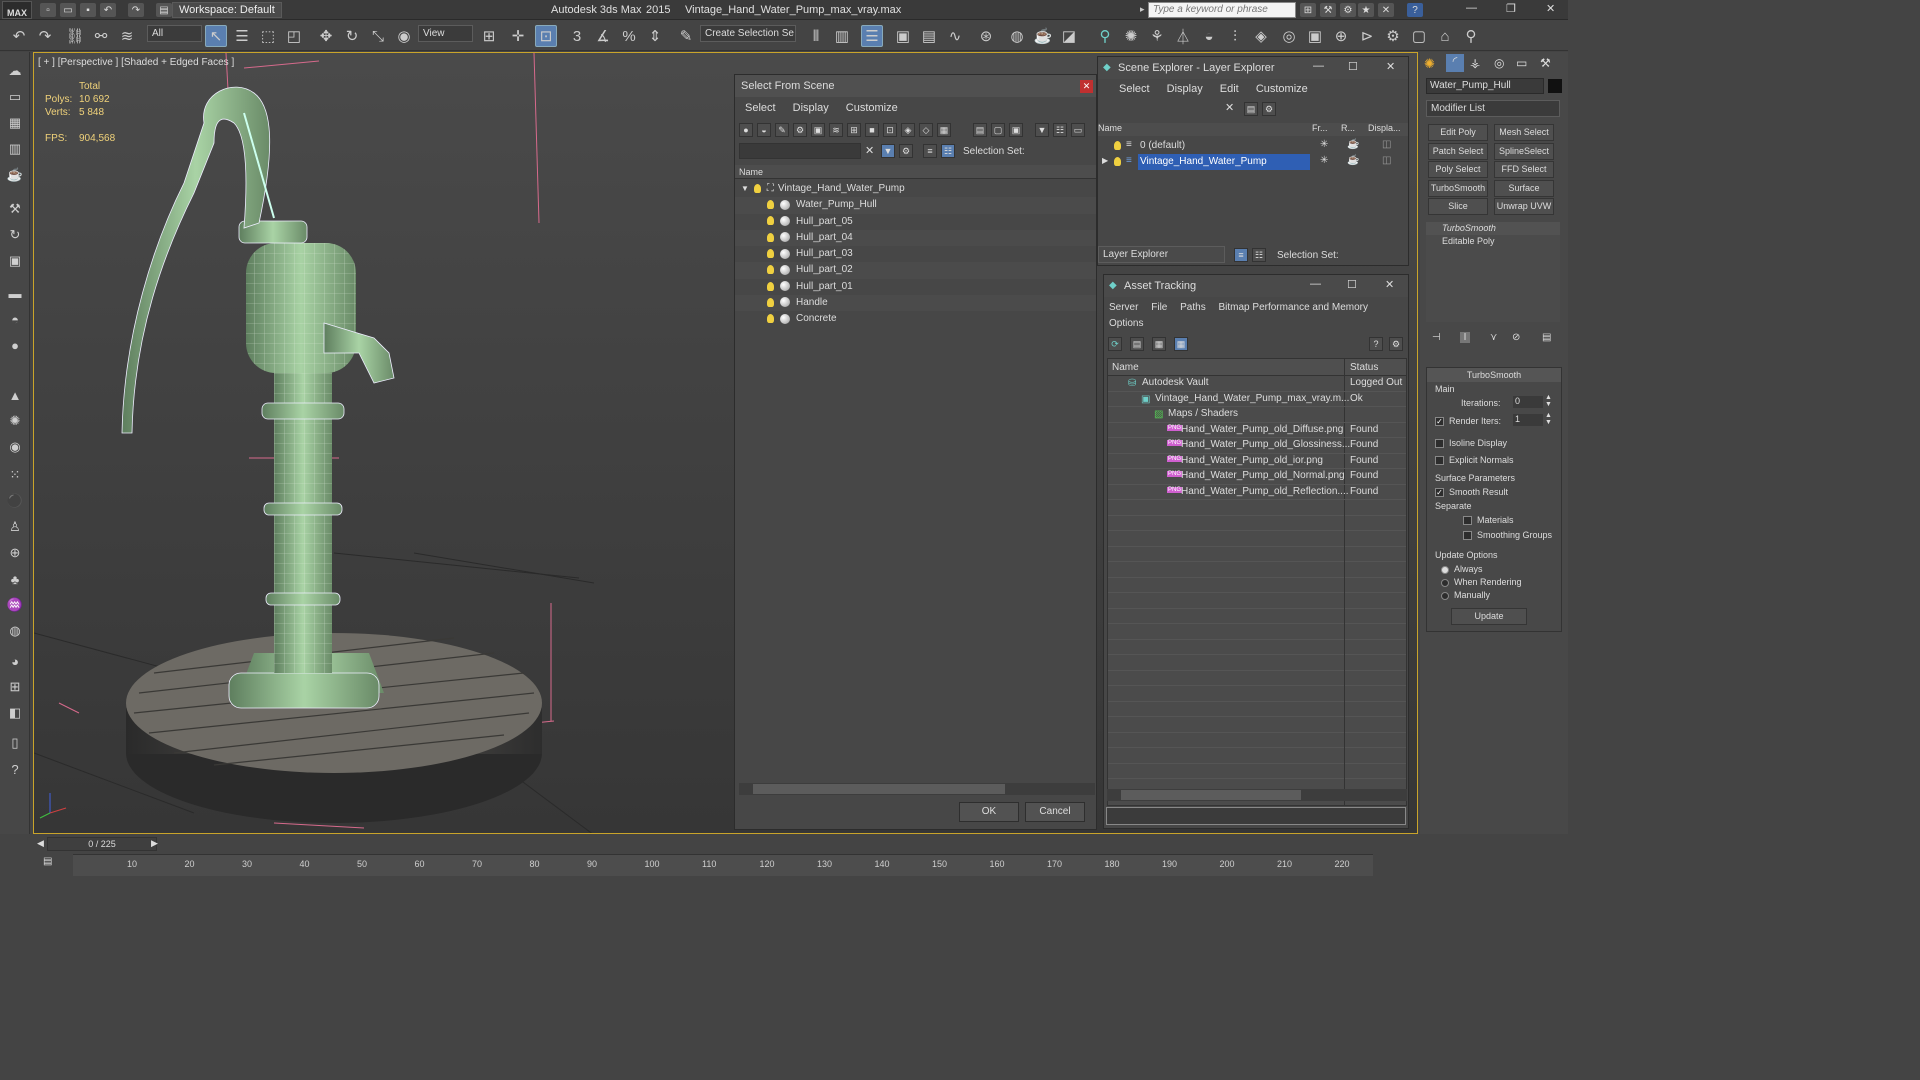 This screenshot has height=1080, width=1920. Describe the element at coordinates (15, 293) in the screenshot. I see `screen-icon: ▬` at that location.